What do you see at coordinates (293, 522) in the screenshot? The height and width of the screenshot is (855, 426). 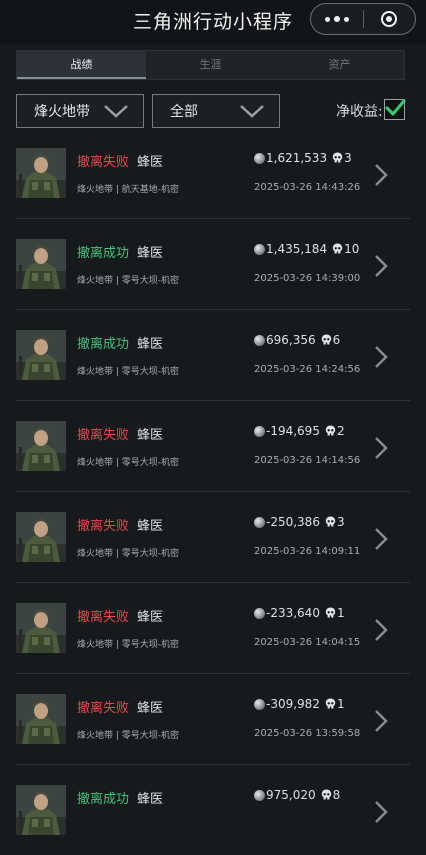 I see `net-value: -250,386` at bounding box center [293, 522].